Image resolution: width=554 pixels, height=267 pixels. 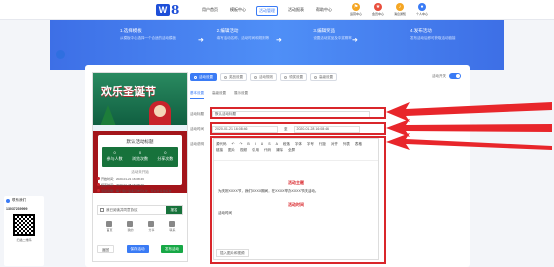 I want to click on shortcut-share: 分享, so click(x=151, y=226).